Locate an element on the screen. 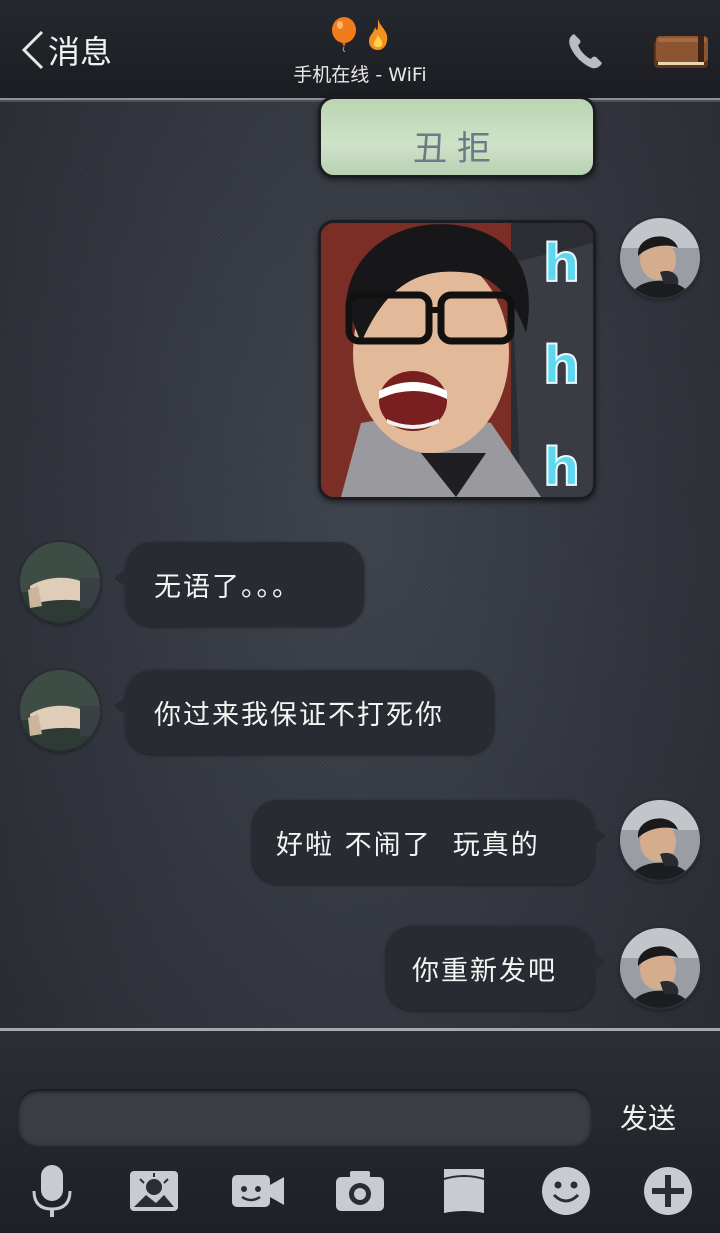 Image resolution: width=720 pixels, height=1233 pixels. message-bubble: 你过来我保证不打死你 is located at coordinates (304, 712).